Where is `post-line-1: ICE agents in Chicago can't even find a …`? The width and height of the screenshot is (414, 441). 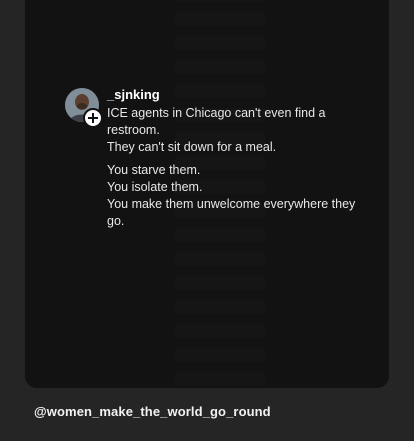 post-line-1: ICE agents in Chicago can't even find a … is located at coordinates (216, 121).